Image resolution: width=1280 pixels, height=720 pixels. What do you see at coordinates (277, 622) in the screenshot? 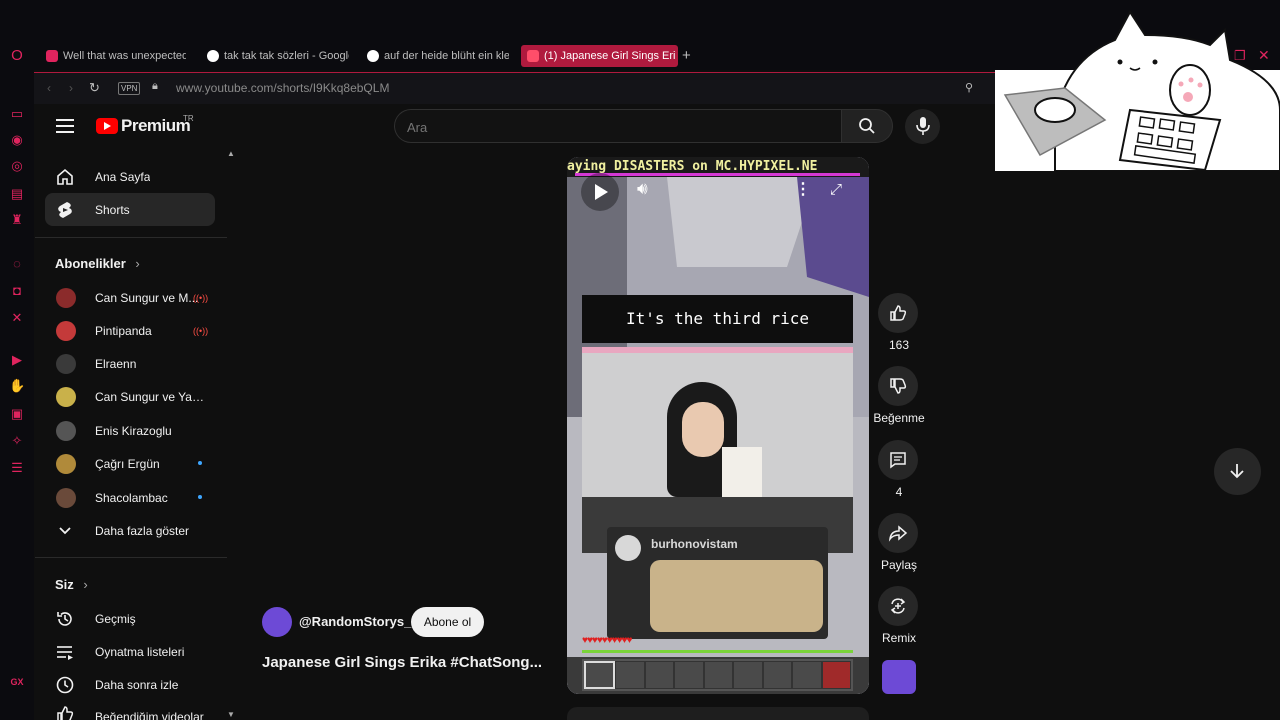
I see `channel-avatar` at bounding box center [277, 622].